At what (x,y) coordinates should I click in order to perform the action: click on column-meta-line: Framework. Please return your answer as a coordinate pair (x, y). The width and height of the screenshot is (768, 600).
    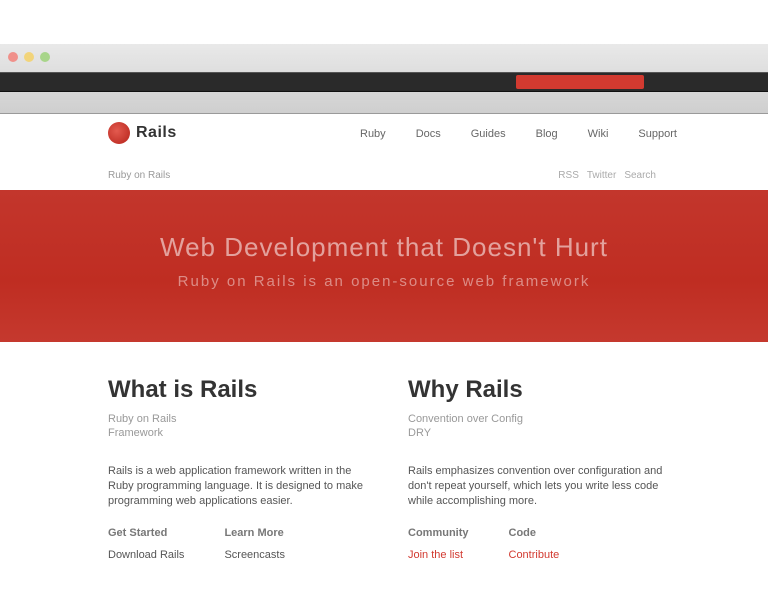
    Looking at the image, I should click on (136, 433).